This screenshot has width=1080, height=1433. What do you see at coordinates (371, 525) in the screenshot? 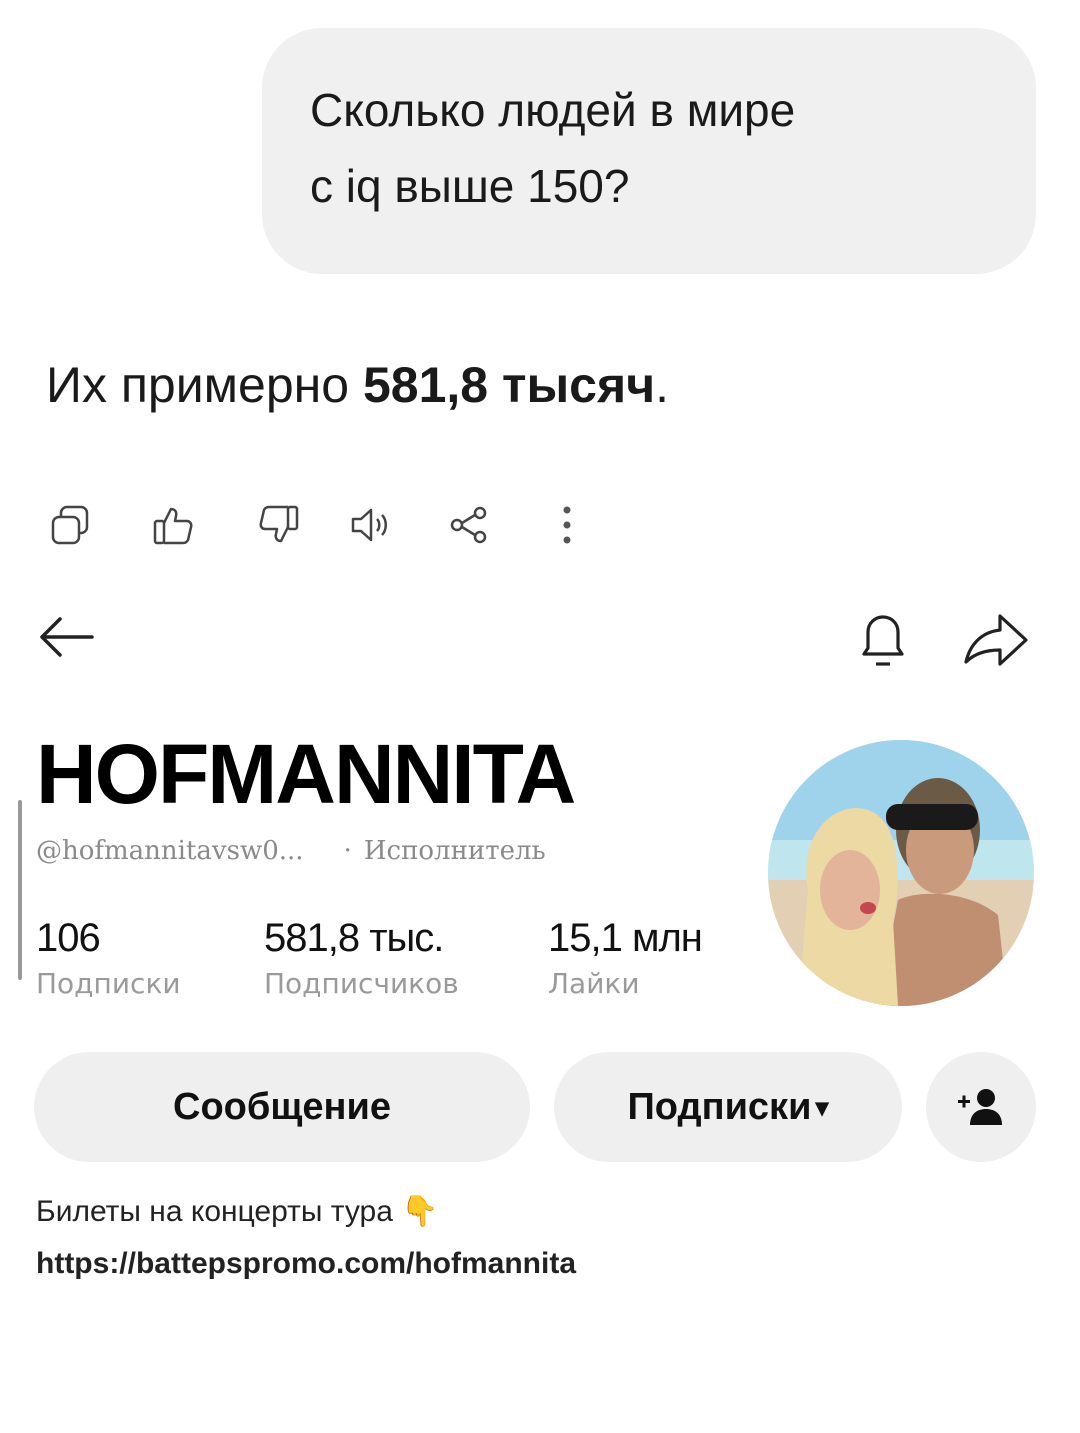
I see `speaker-icon` at bounding box center [371, 525].